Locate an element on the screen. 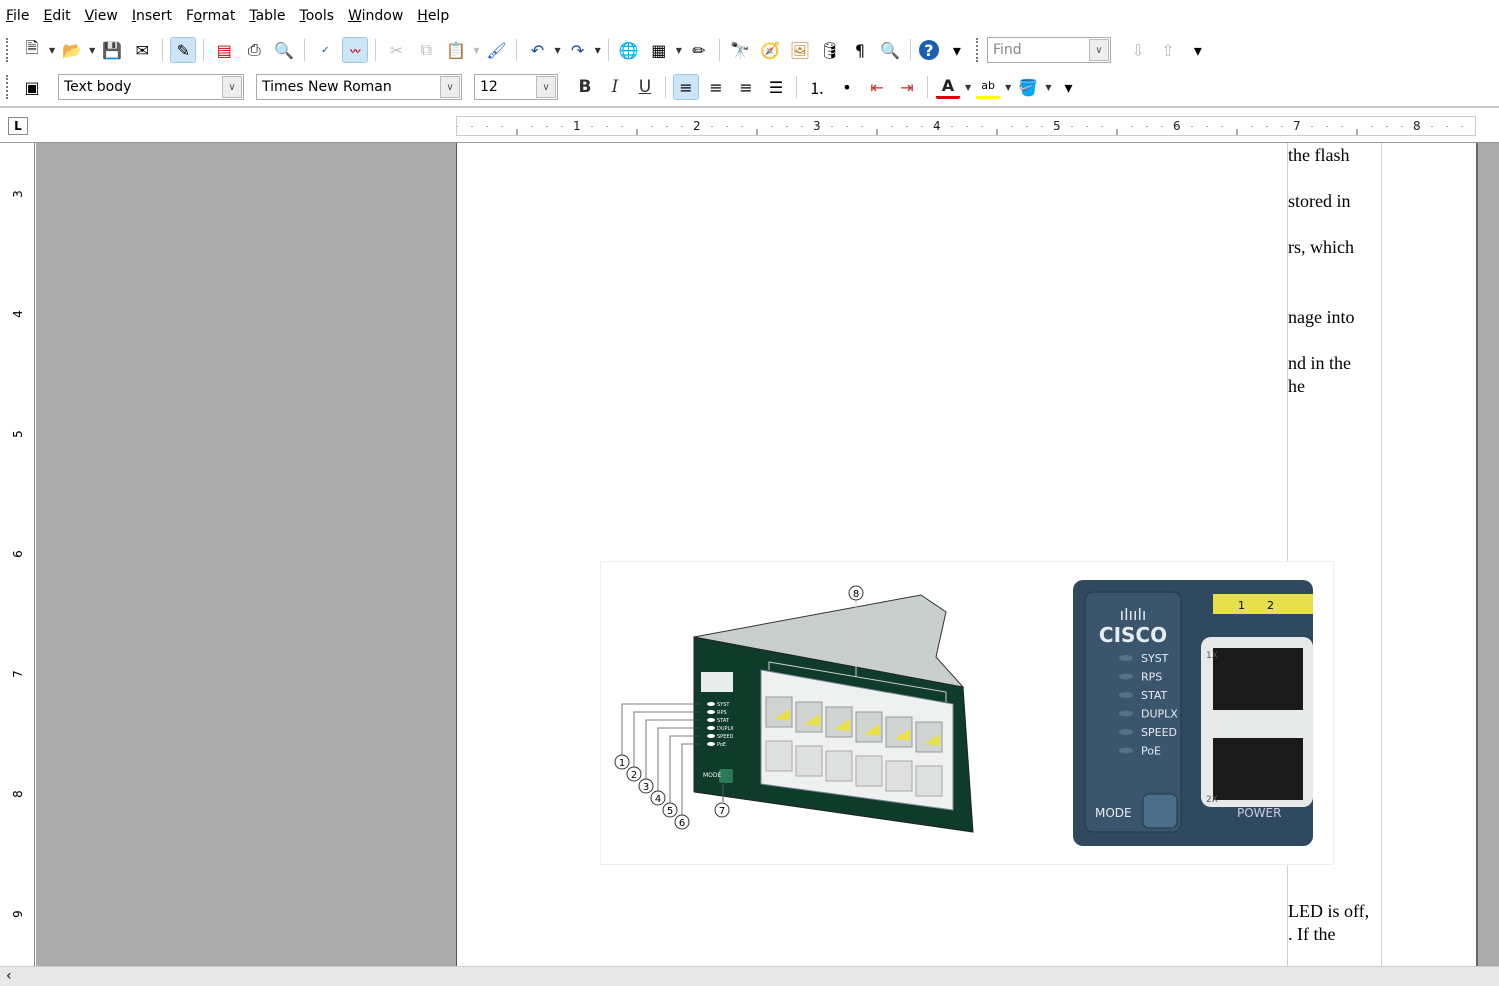 This screenshot has height=986, width=1499. new-dropdown: ▼ is located at coordinates (52, 50).